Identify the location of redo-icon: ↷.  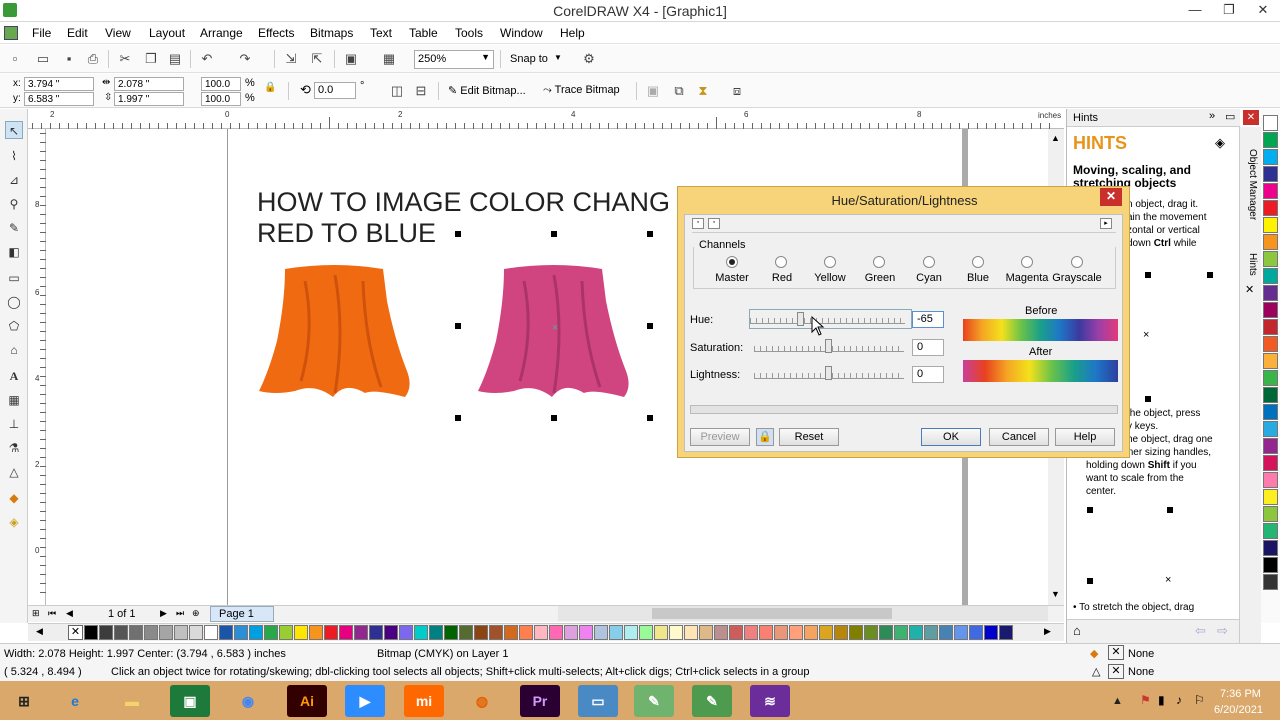
(245, 59).